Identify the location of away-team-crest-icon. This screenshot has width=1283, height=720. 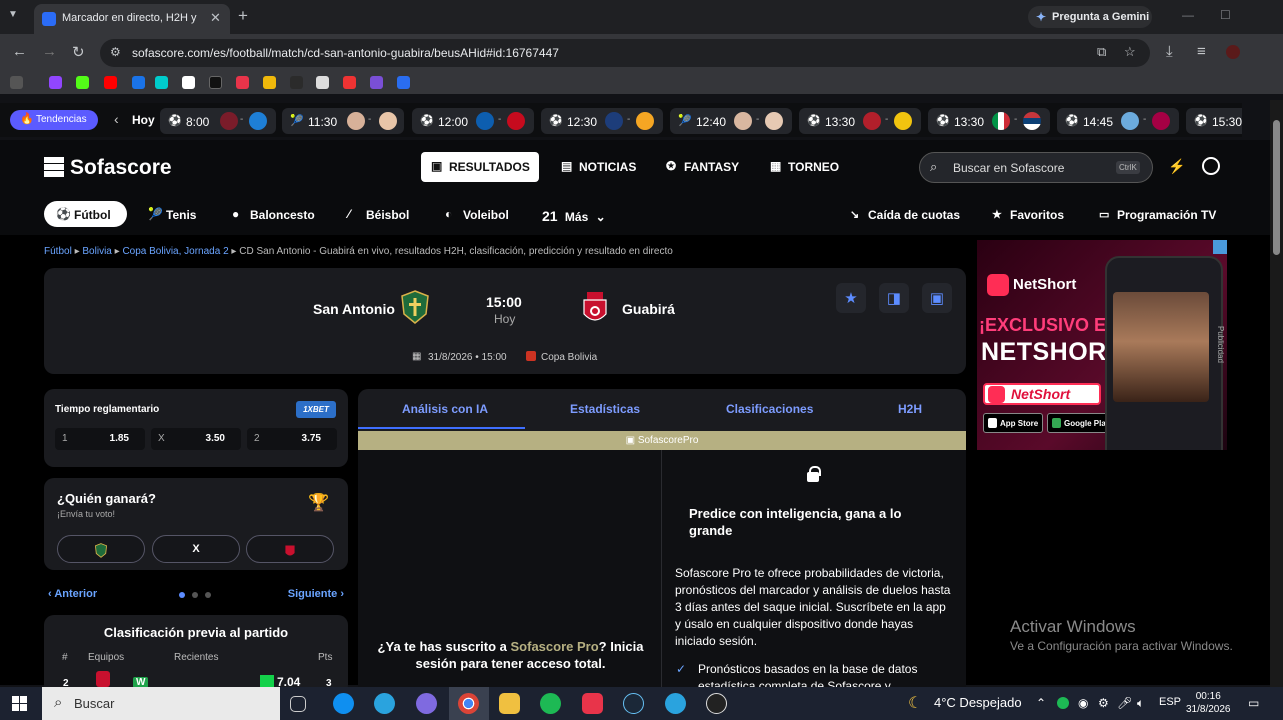
(595, 308).